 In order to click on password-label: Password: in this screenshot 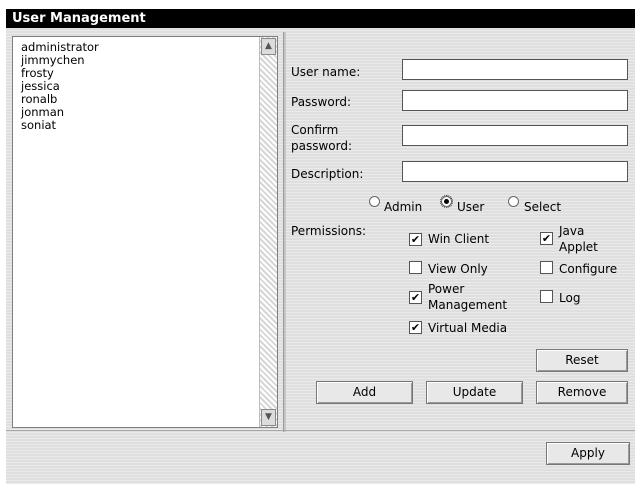, I will do `click(321, 102)`.